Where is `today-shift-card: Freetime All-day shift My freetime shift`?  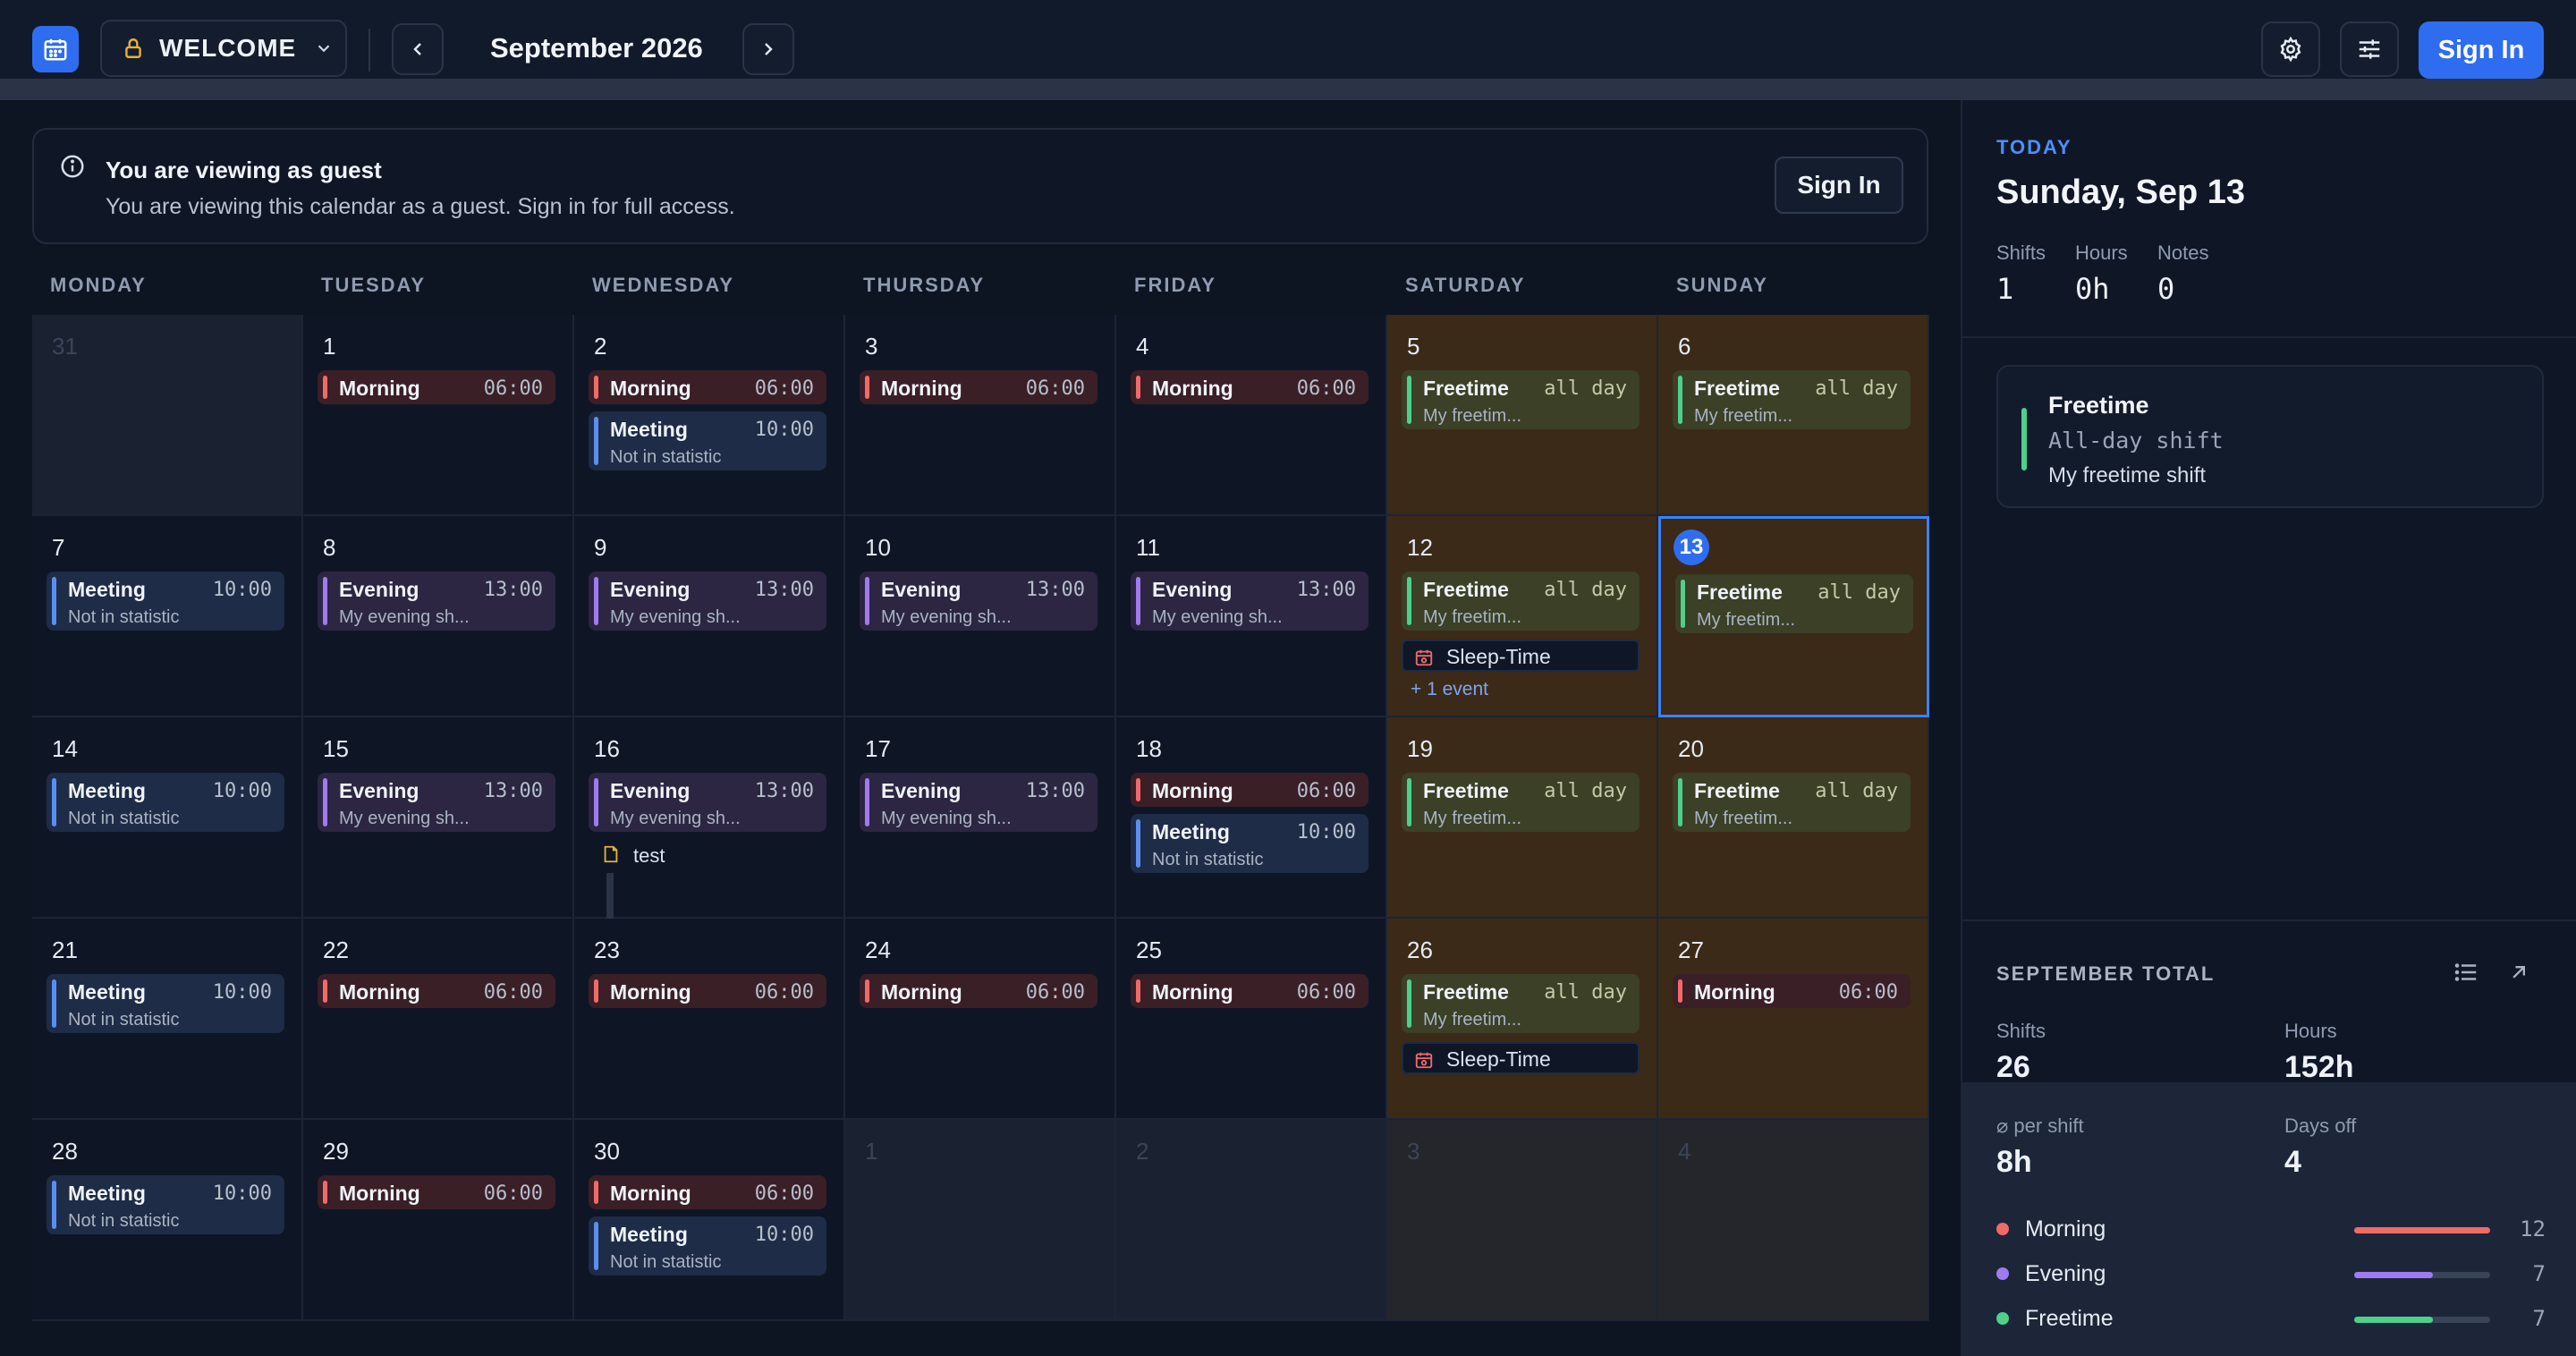
today-shift-card: Freetime All-day shift My freetime shift is located at coordinates (2270, 437).